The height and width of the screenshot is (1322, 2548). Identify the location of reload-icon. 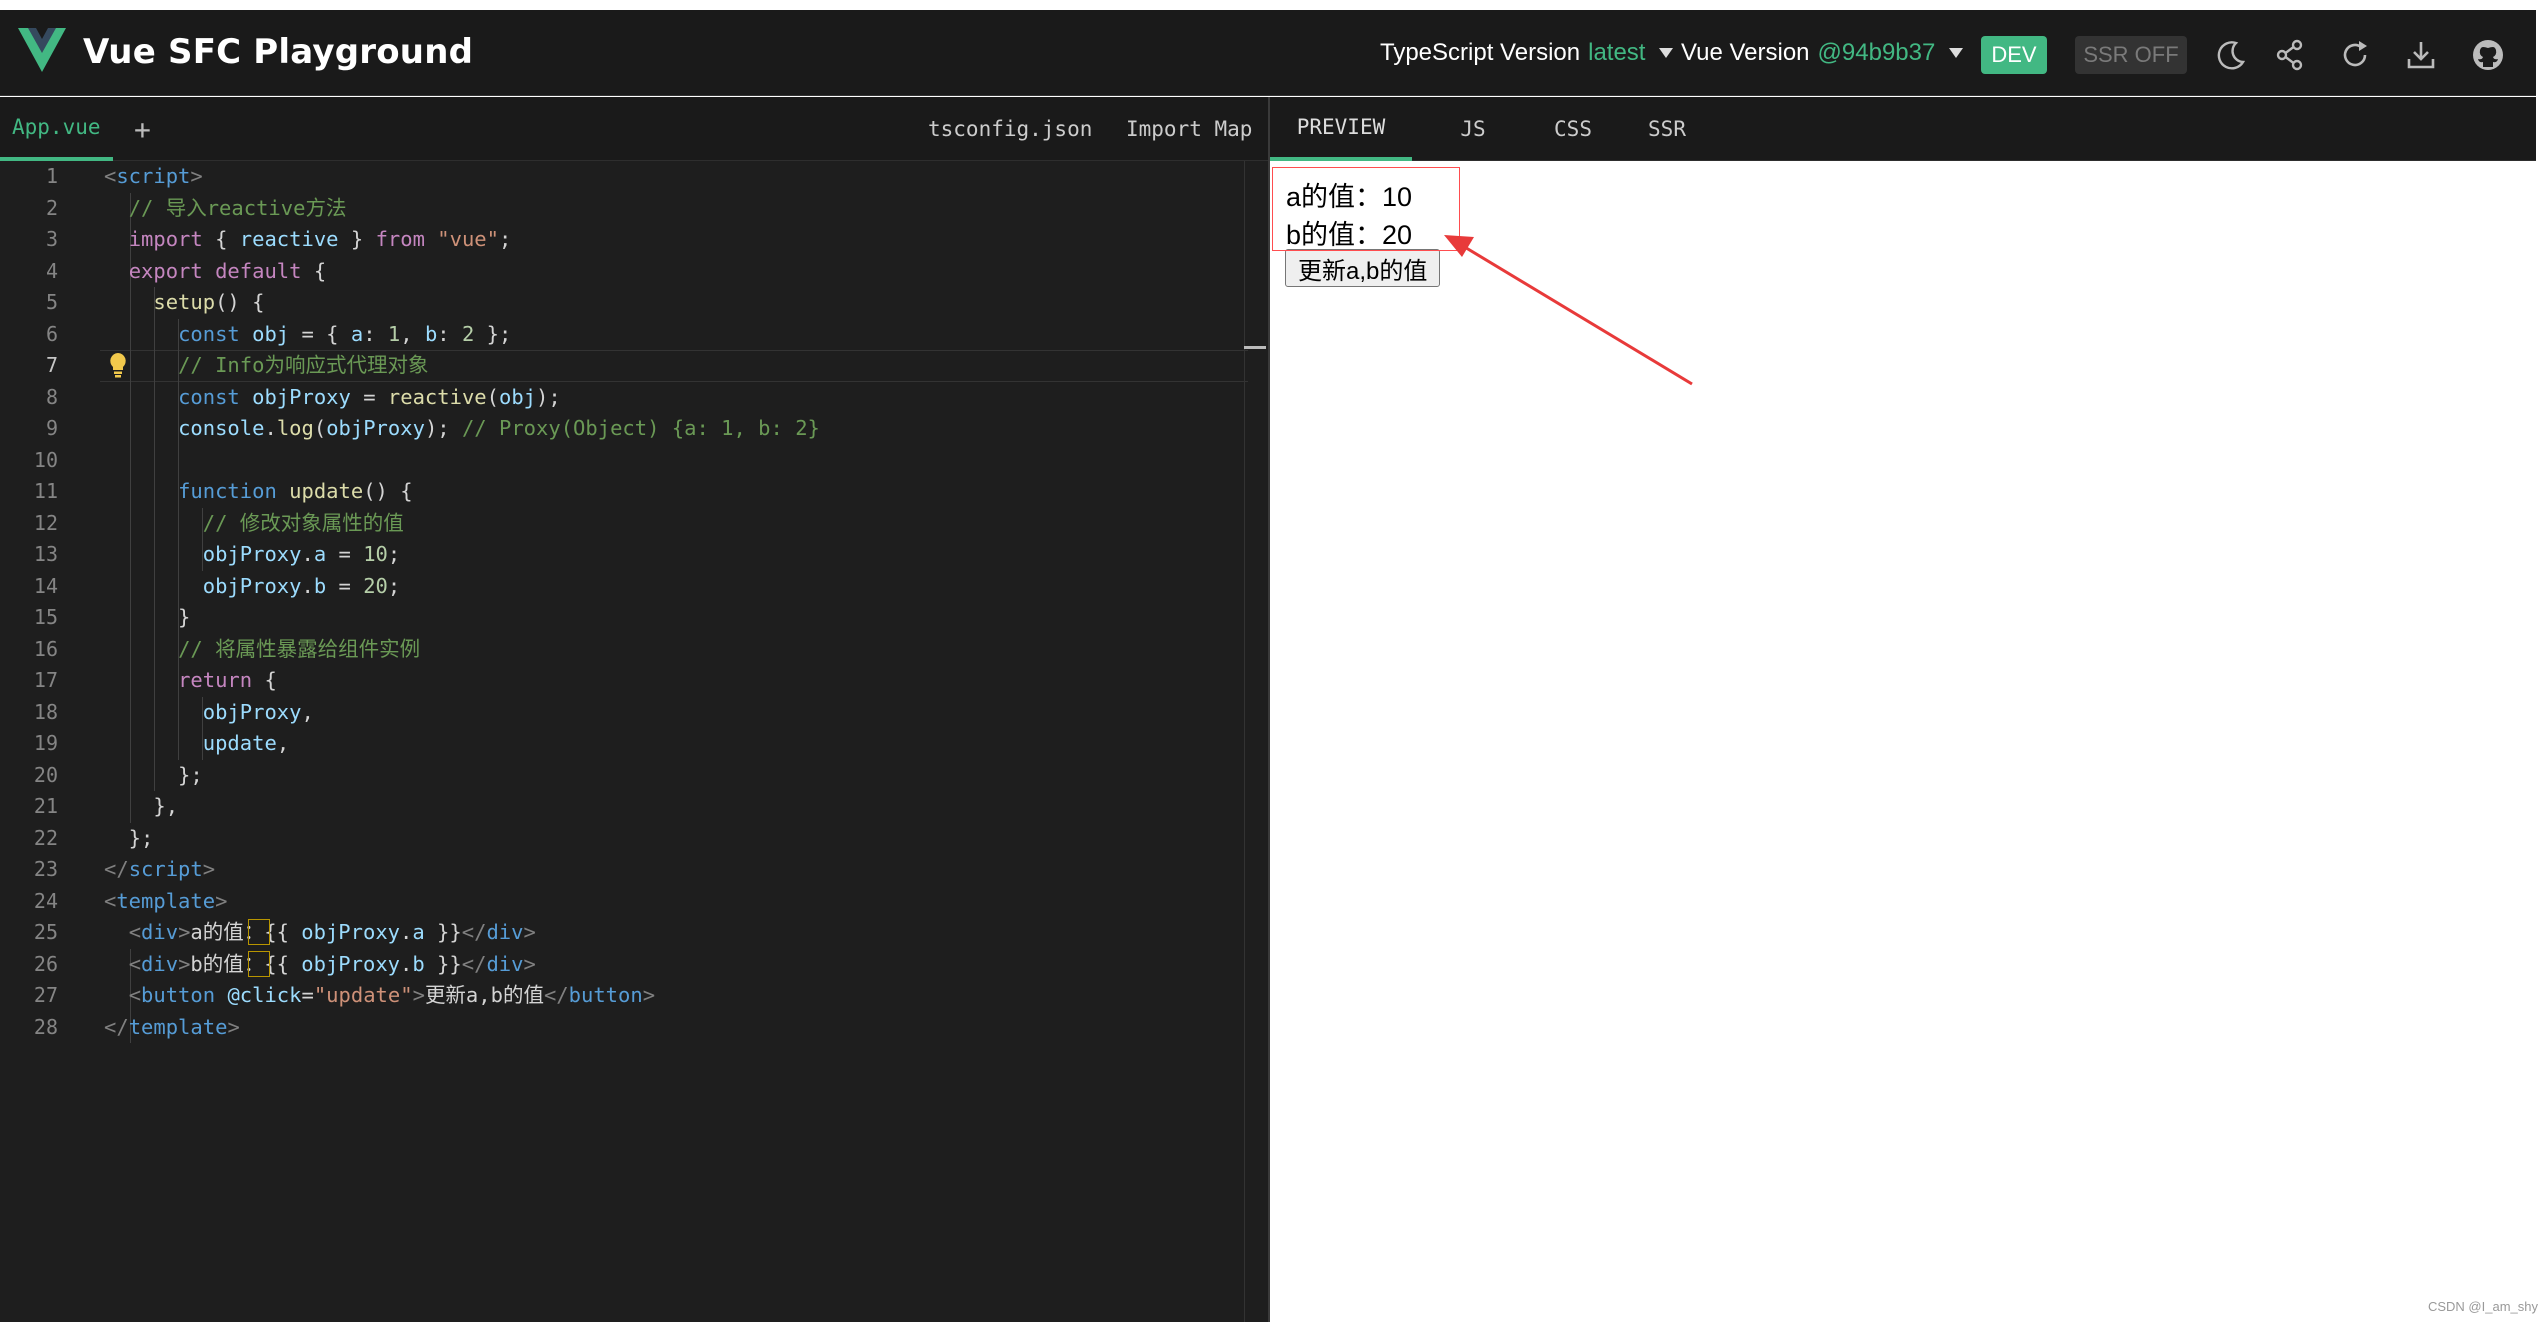
(2355, 55).